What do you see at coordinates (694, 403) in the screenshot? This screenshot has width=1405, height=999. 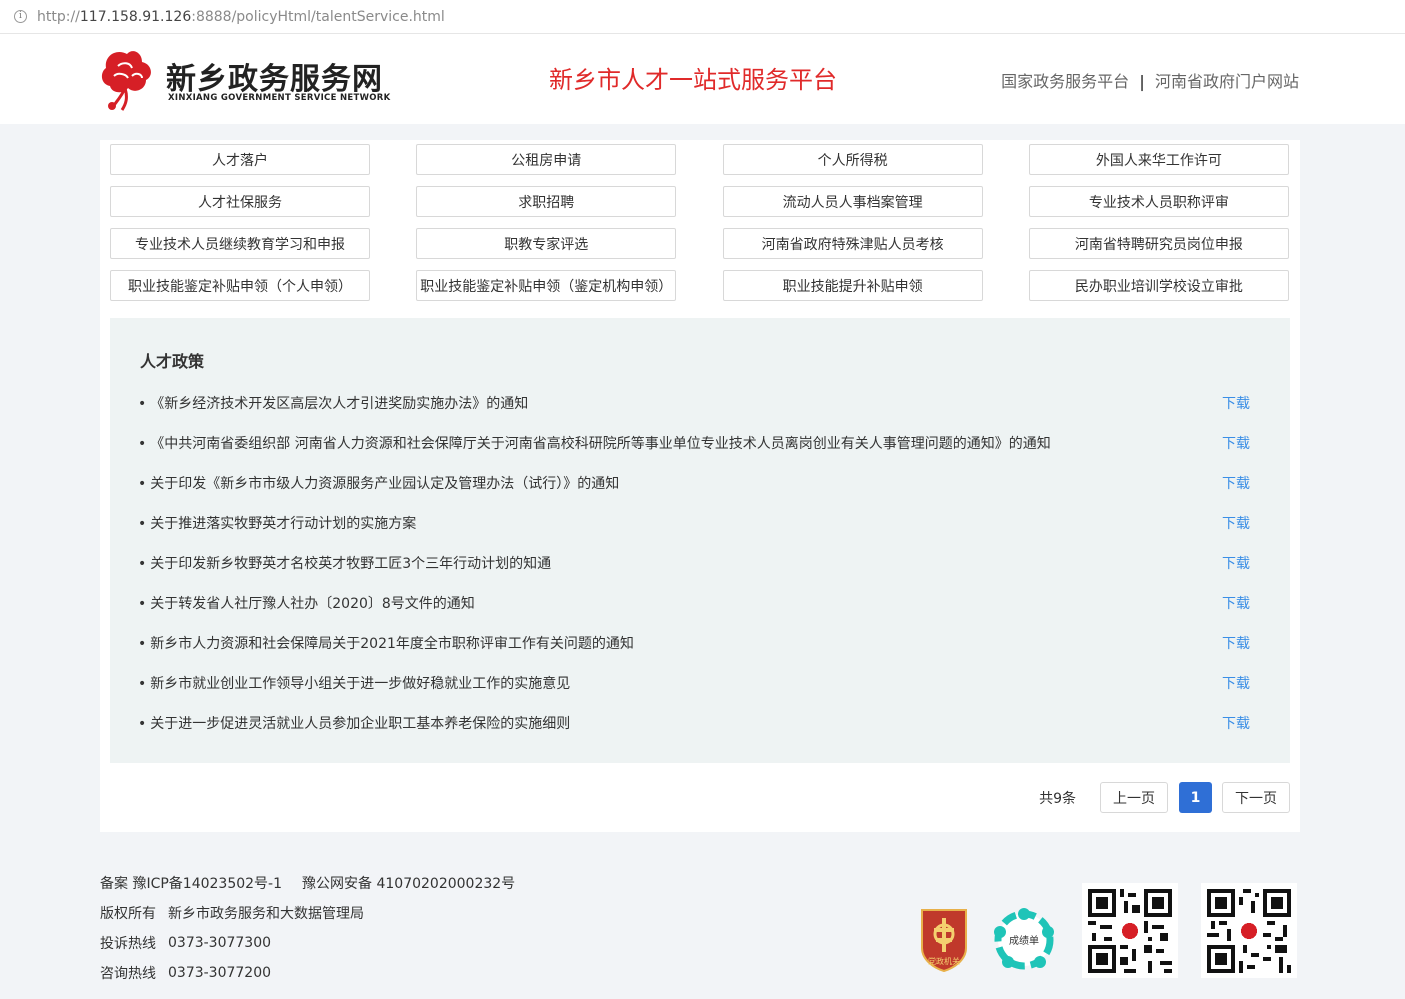 I see `list-item: • 《新乡经济技术开发区高层次人才引进奖励实施办法》的通知 下载` at bounding box center [694, 403].